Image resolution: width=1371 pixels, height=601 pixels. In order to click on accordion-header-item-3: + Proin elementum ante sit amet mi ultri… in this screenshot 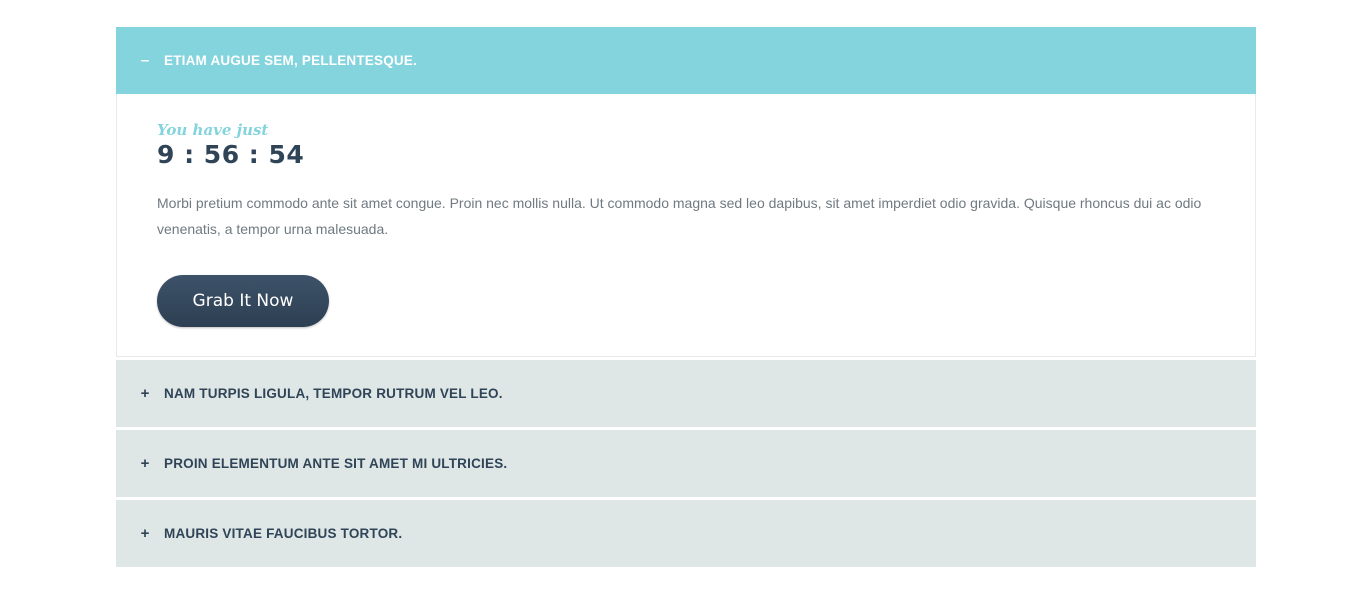, I will do `click(686, 463)`.